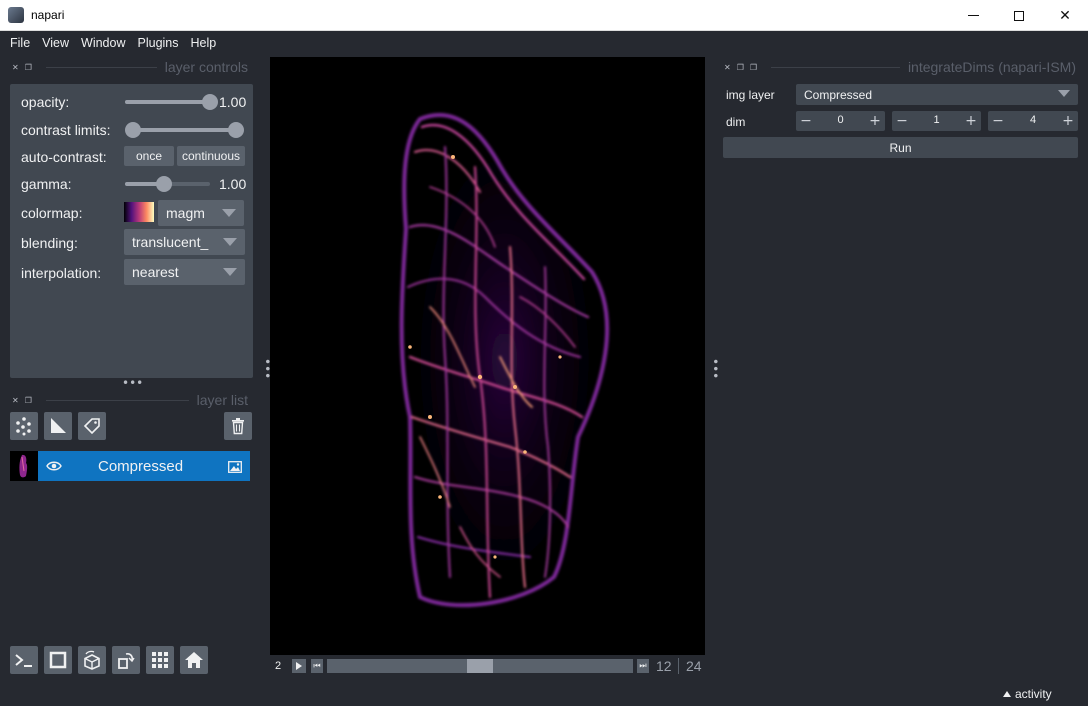 The height and width of the screenshot is (706, 1088). Describe the element at coordinates (753, 67) in the screenshot. I see `dock-pin-icon: ❐` at that location.